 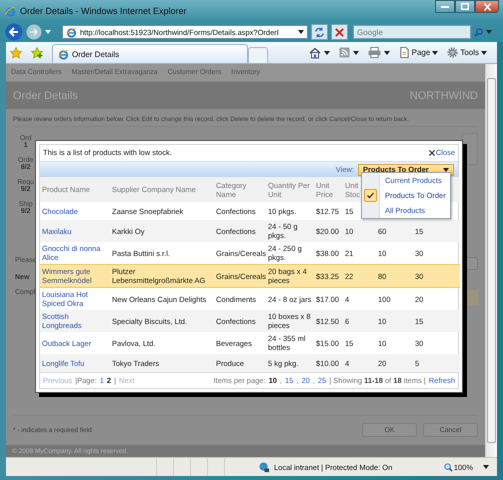 I want to click on check-icon, so click(x=370, y=195).